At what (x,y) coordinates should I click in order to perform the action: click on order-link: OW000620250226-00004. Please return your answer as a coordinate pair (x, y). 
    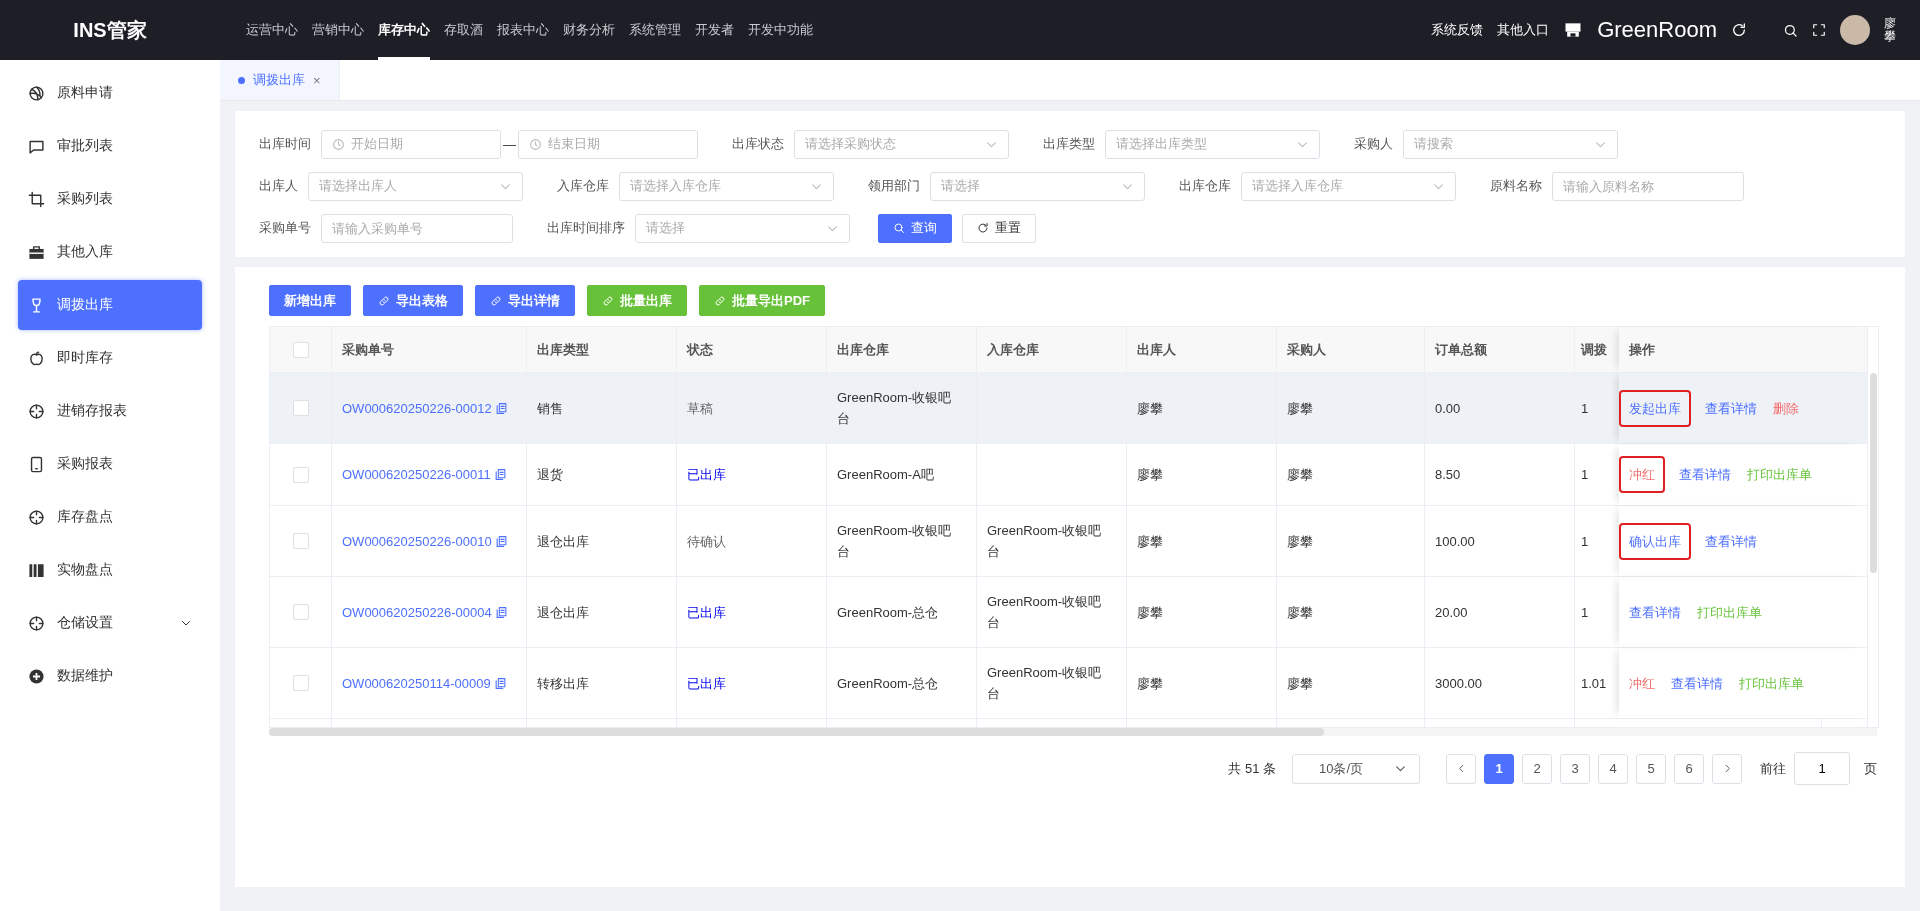
    Looking at the image, I should click on (417, 612).